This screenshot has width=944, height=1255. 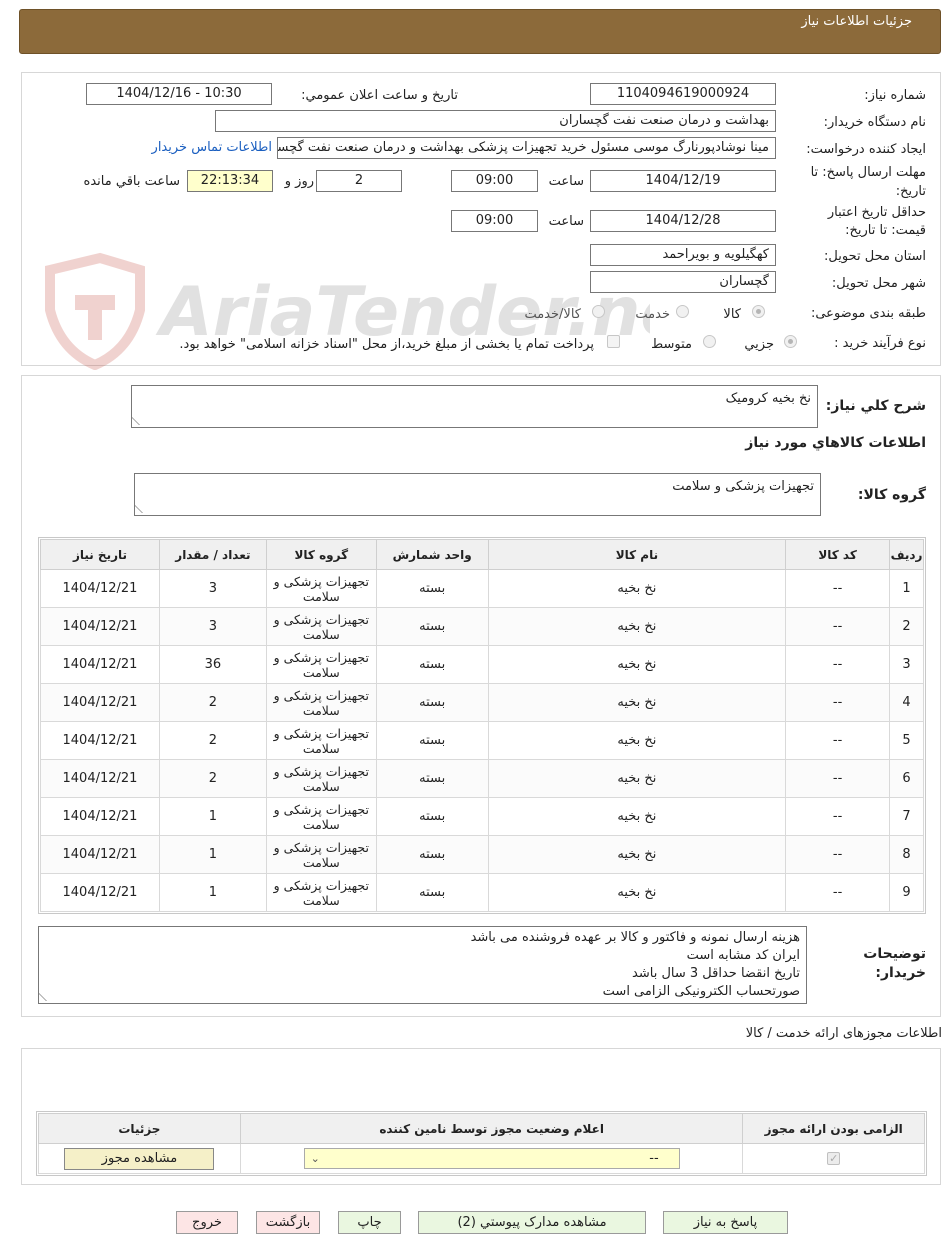 I want to click on province-field: کهگیلویه و بویراحمد, so click(x=683, y=255).